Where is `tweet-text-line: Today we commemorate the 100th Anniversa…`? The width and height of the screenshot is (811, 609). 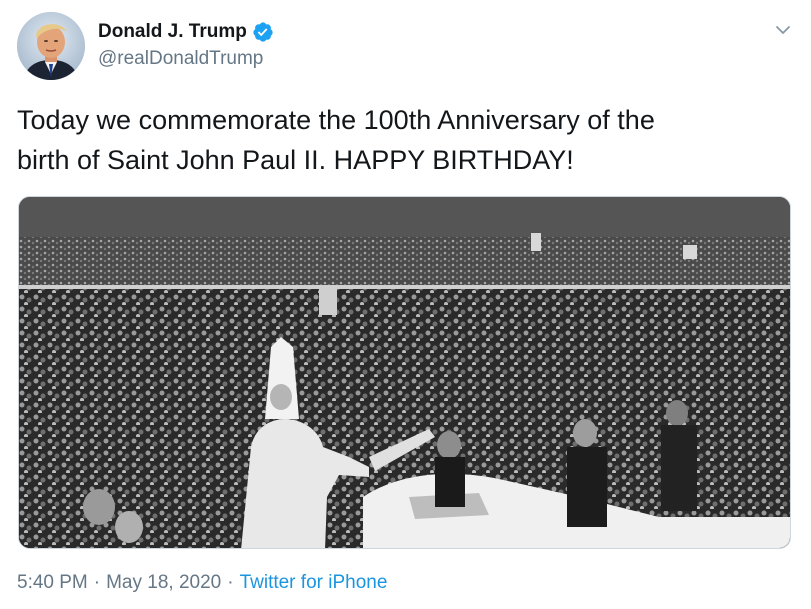
tweet-text-line: Today we commemorate the 100th Anniversa… is located at coordinates (336, 120).